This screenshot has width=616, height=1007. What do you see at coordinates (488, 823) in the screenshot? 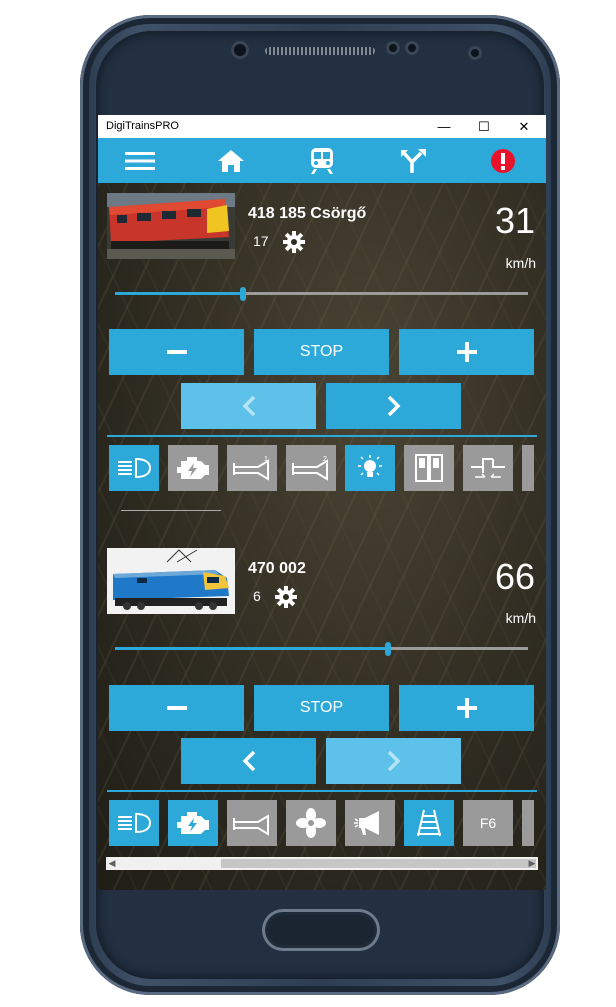
I see `function-f6-button: F6` at bounding box center [488, 823].